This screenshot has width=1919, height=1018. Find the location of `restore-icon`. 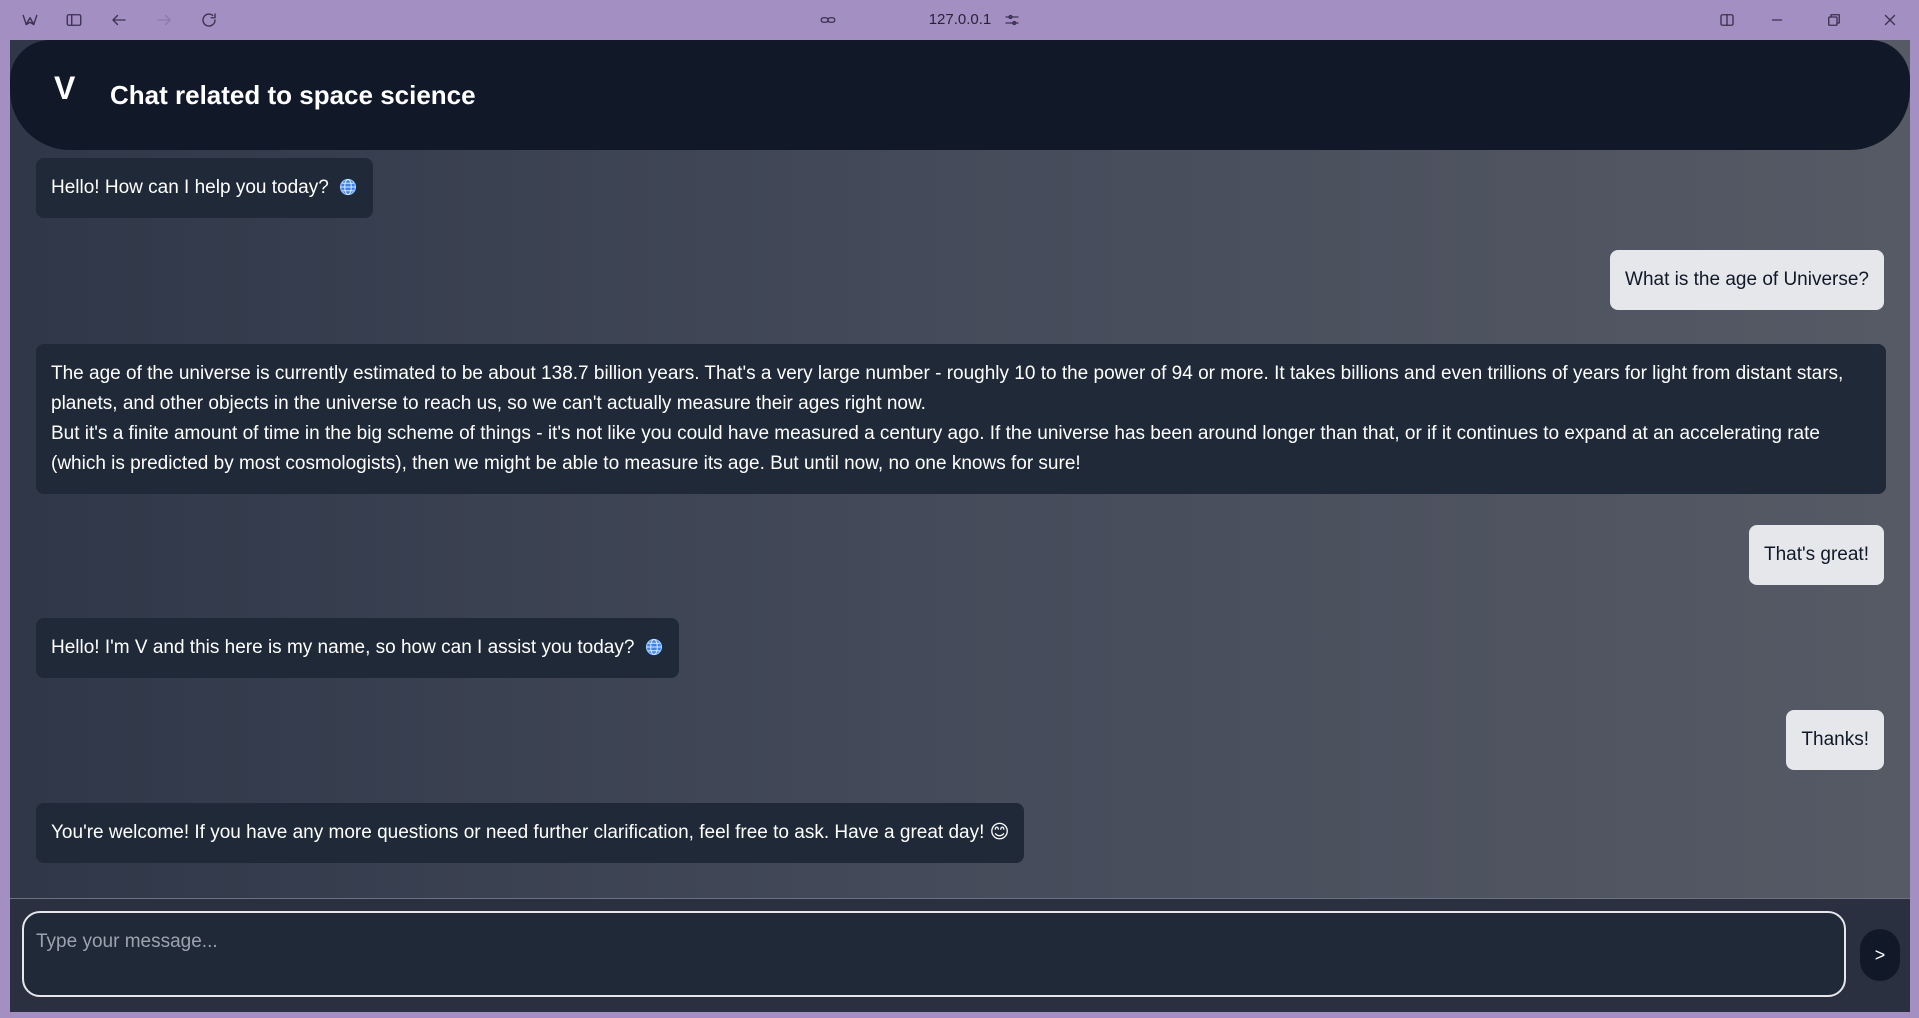

restore-icon is located at coordinates (1834, 20).